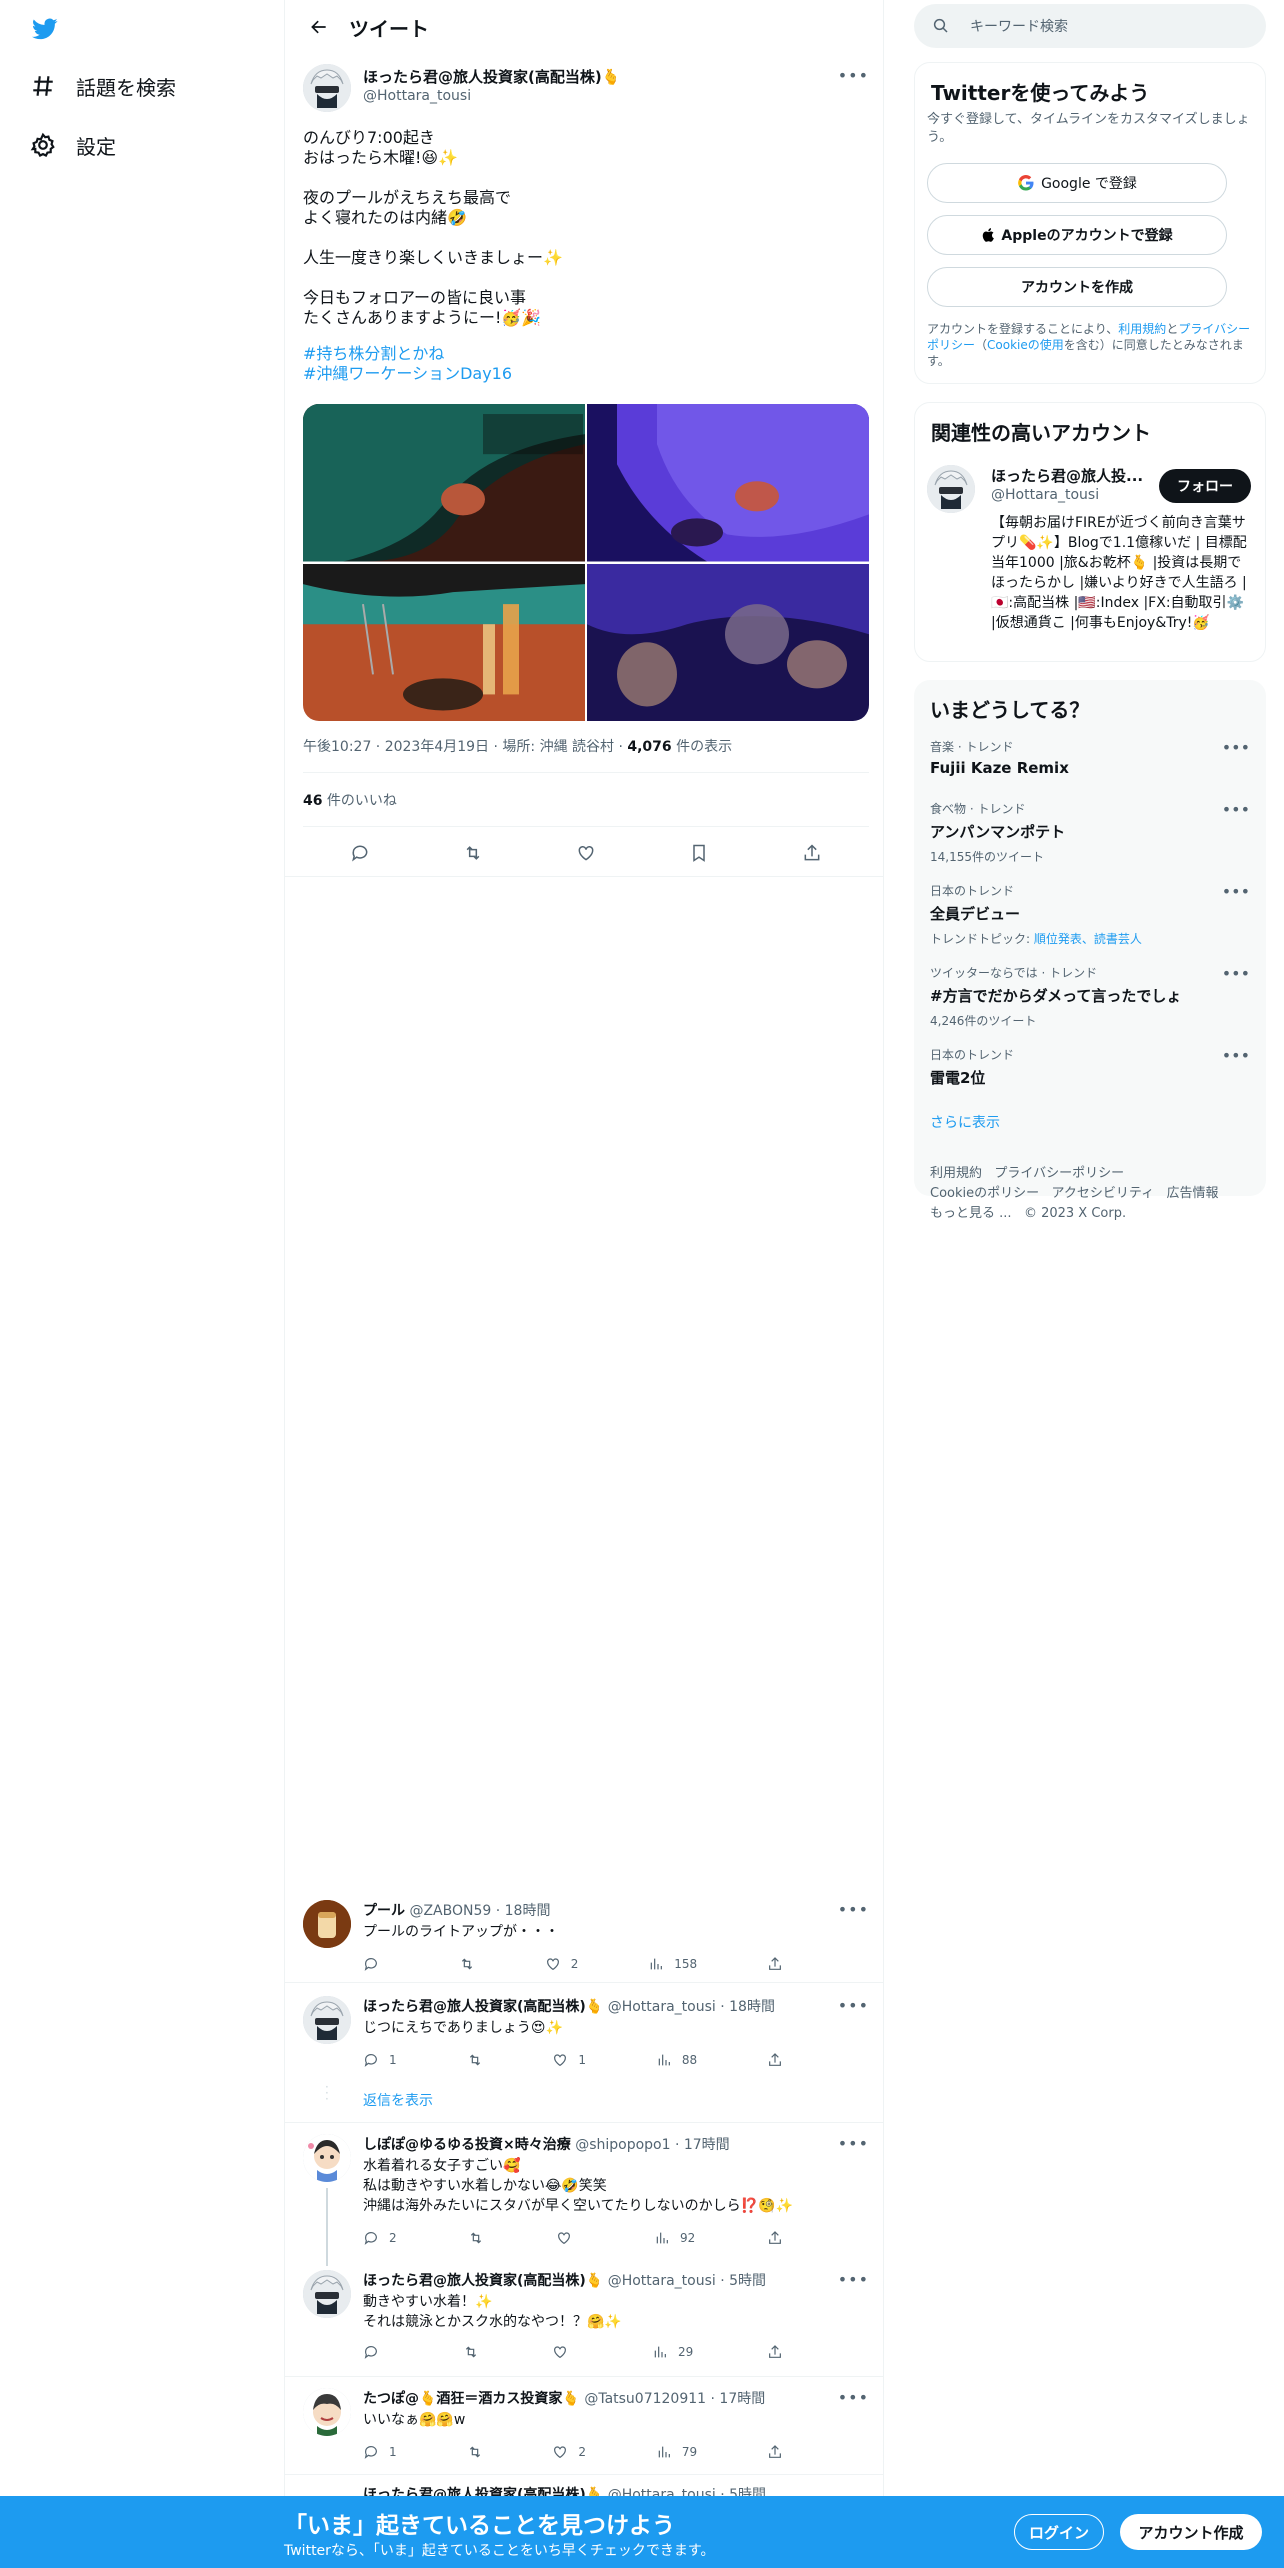 This screenshot has width=1284, height=2568. I want to click on reply-author-handle: @shipopopo1, so click(622, 2145).